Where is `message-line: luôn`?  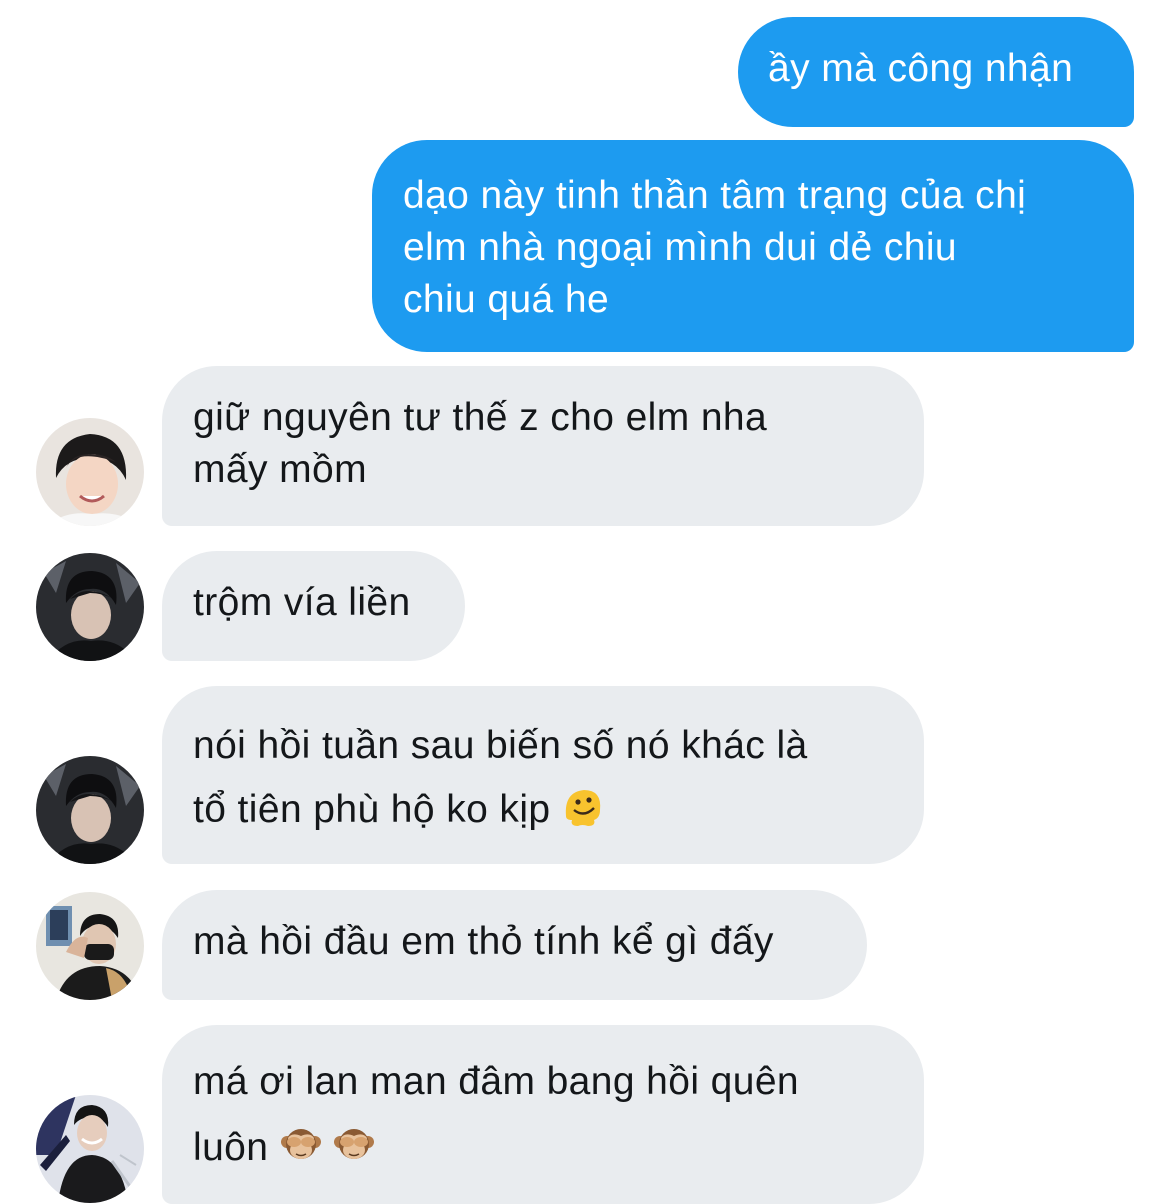
message-line: luôn is located at coordinates (543, 1148).